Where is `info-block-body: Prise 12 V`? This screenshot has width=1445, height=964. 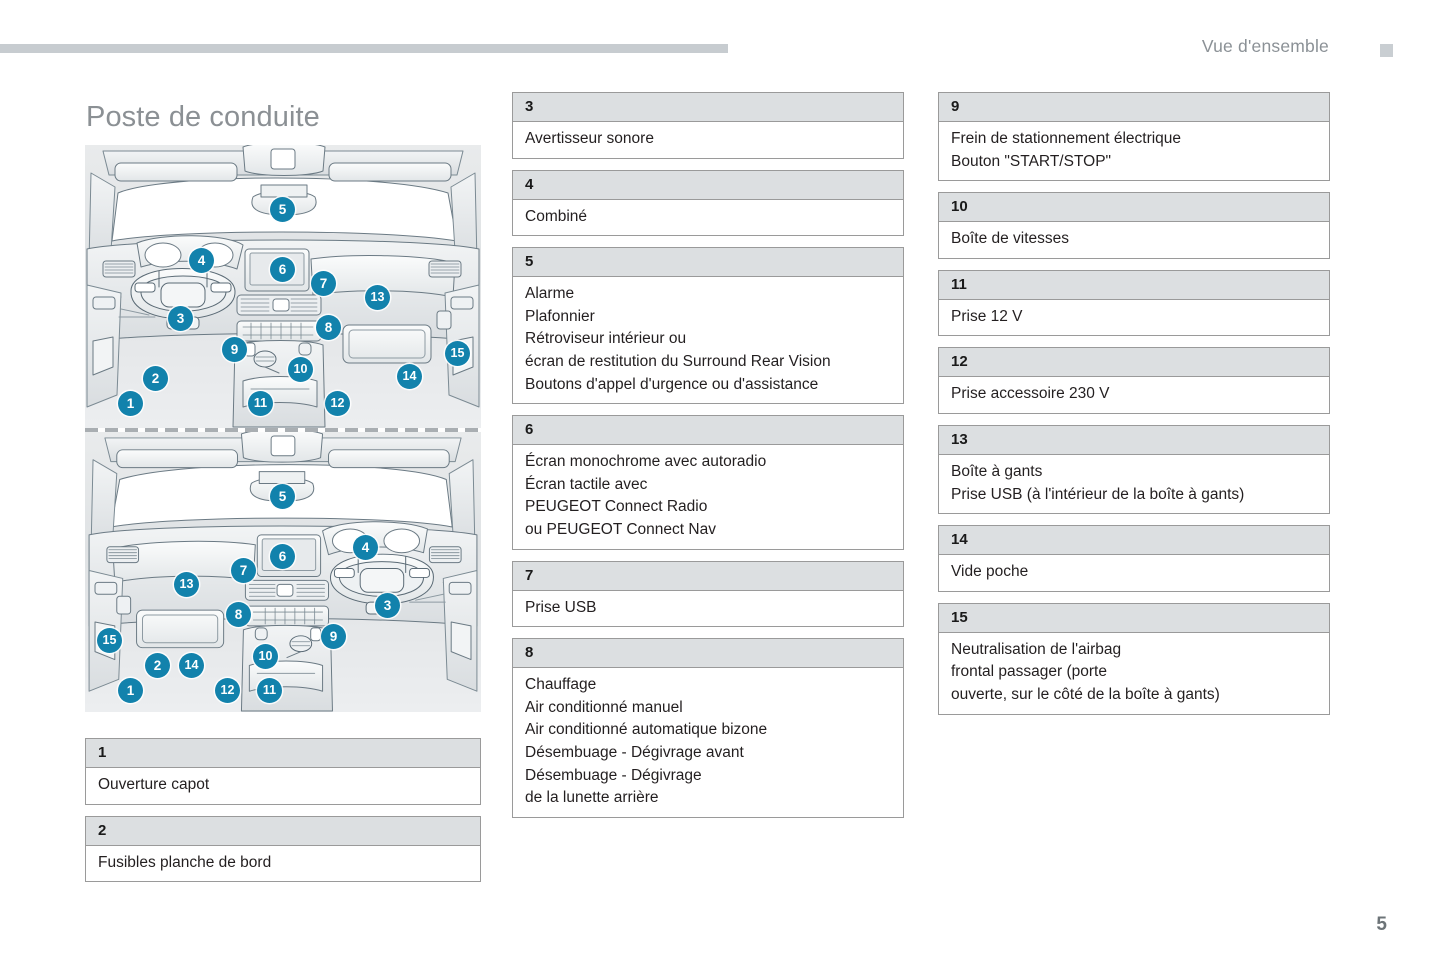 info-block-body: Prise 12 V is located at coordinates (1134, 318).